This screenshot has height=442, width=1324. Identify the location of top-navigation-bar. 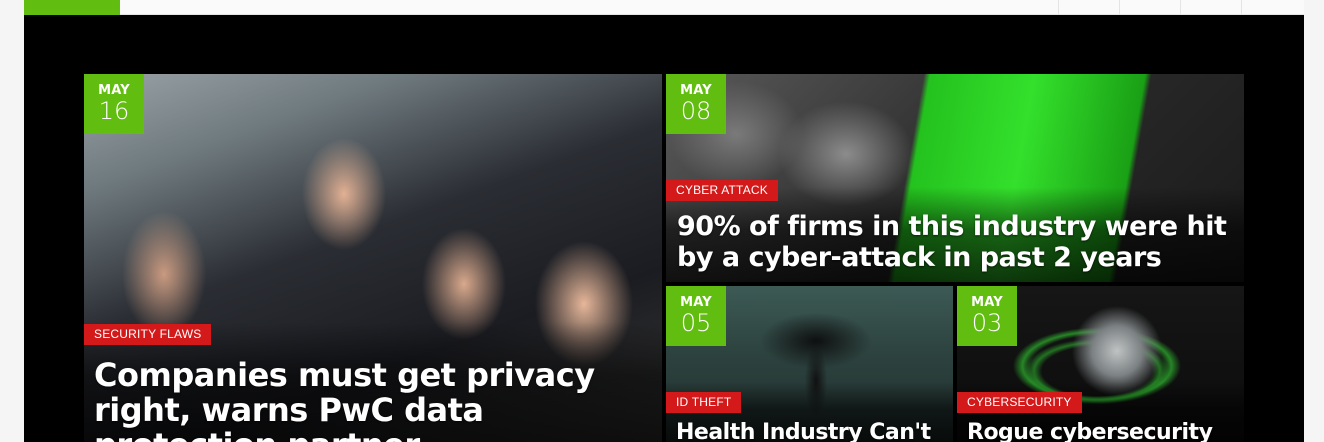
(664, 7).